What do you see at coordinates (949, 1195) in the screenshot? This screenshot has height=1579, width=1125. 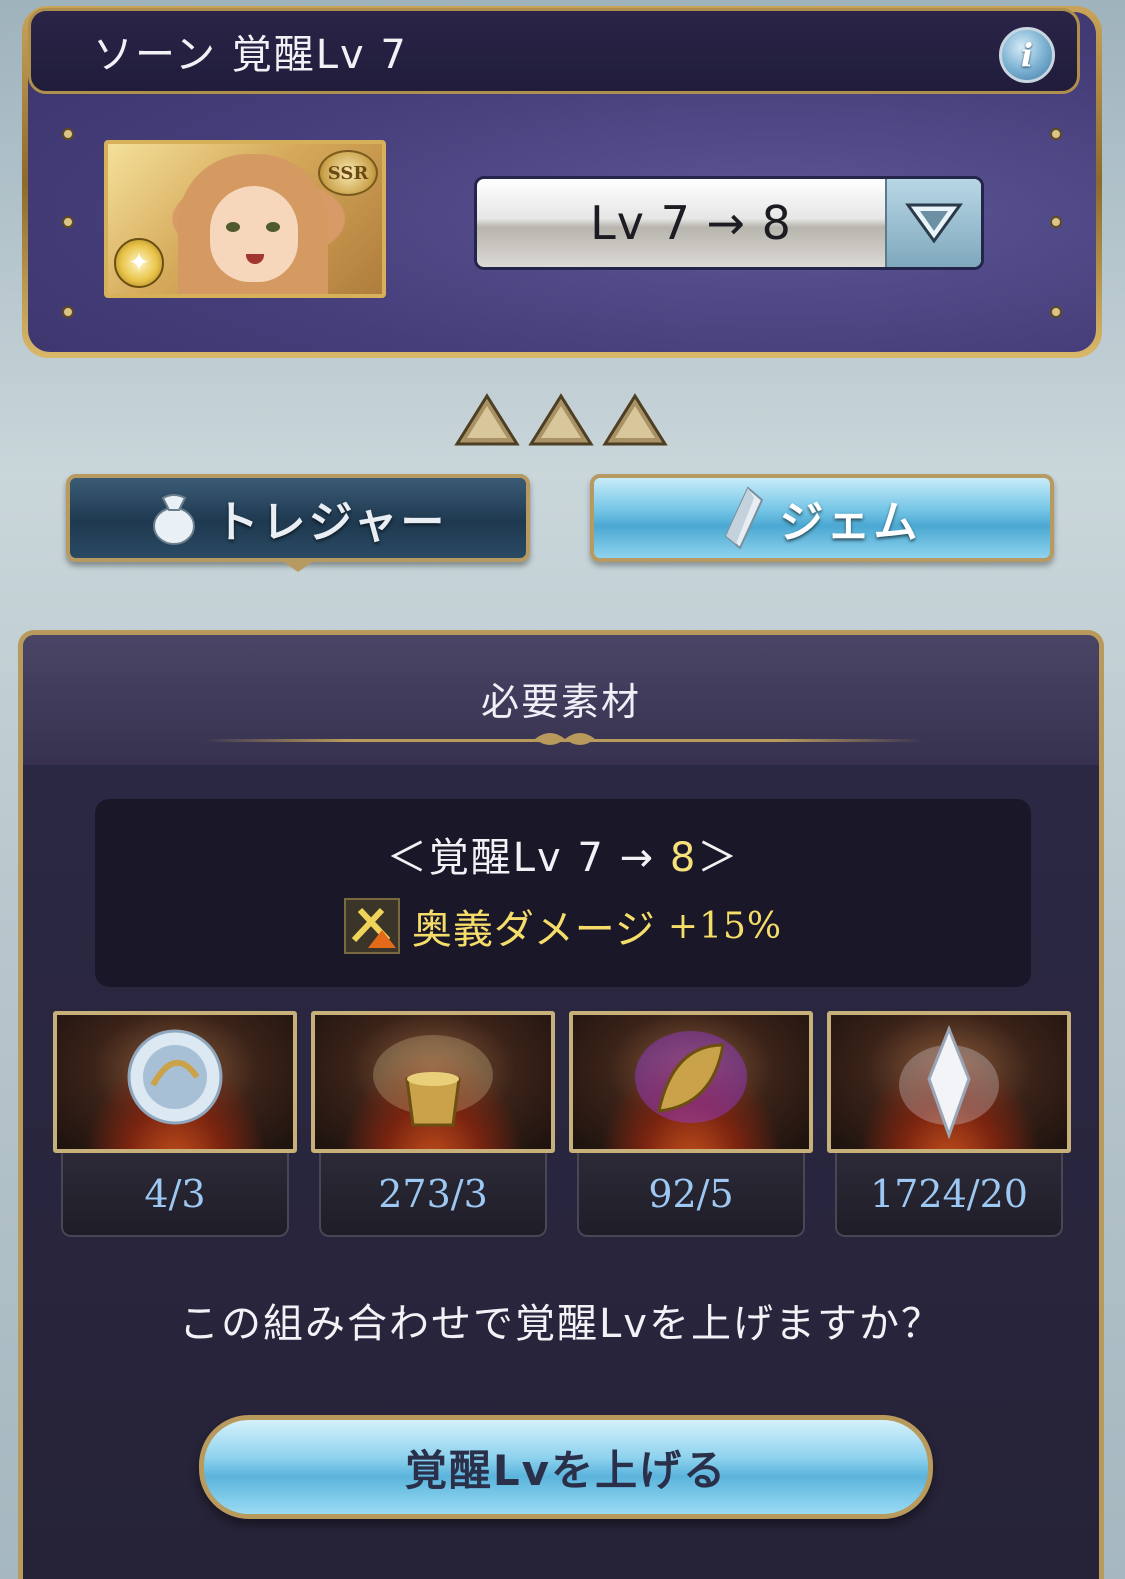 I see `material-count: 1724/20` at bounding box center [949, 1195].